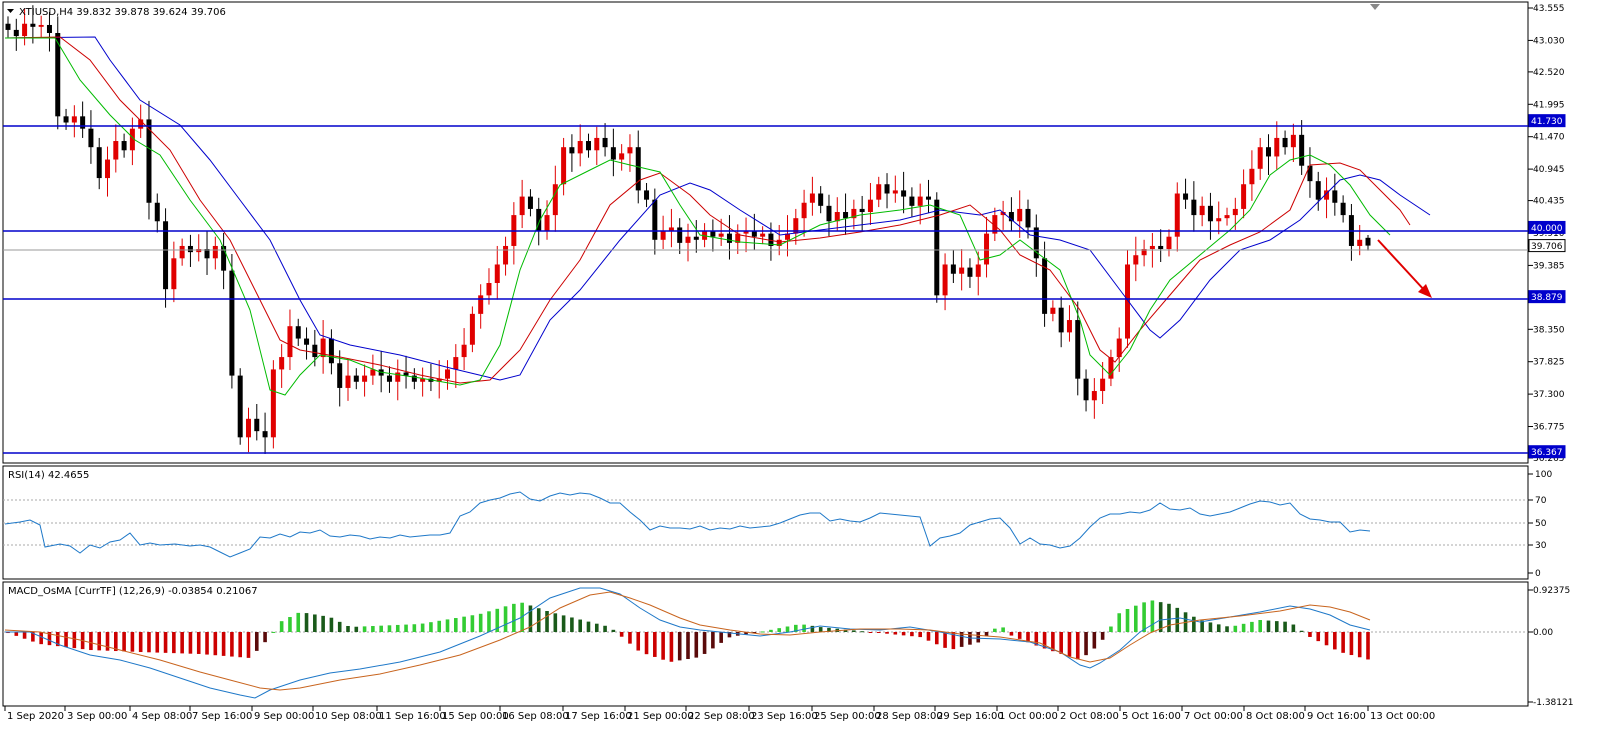  I want to click on time-tick-label: 3 Sep 00:00, so click(97, 716).